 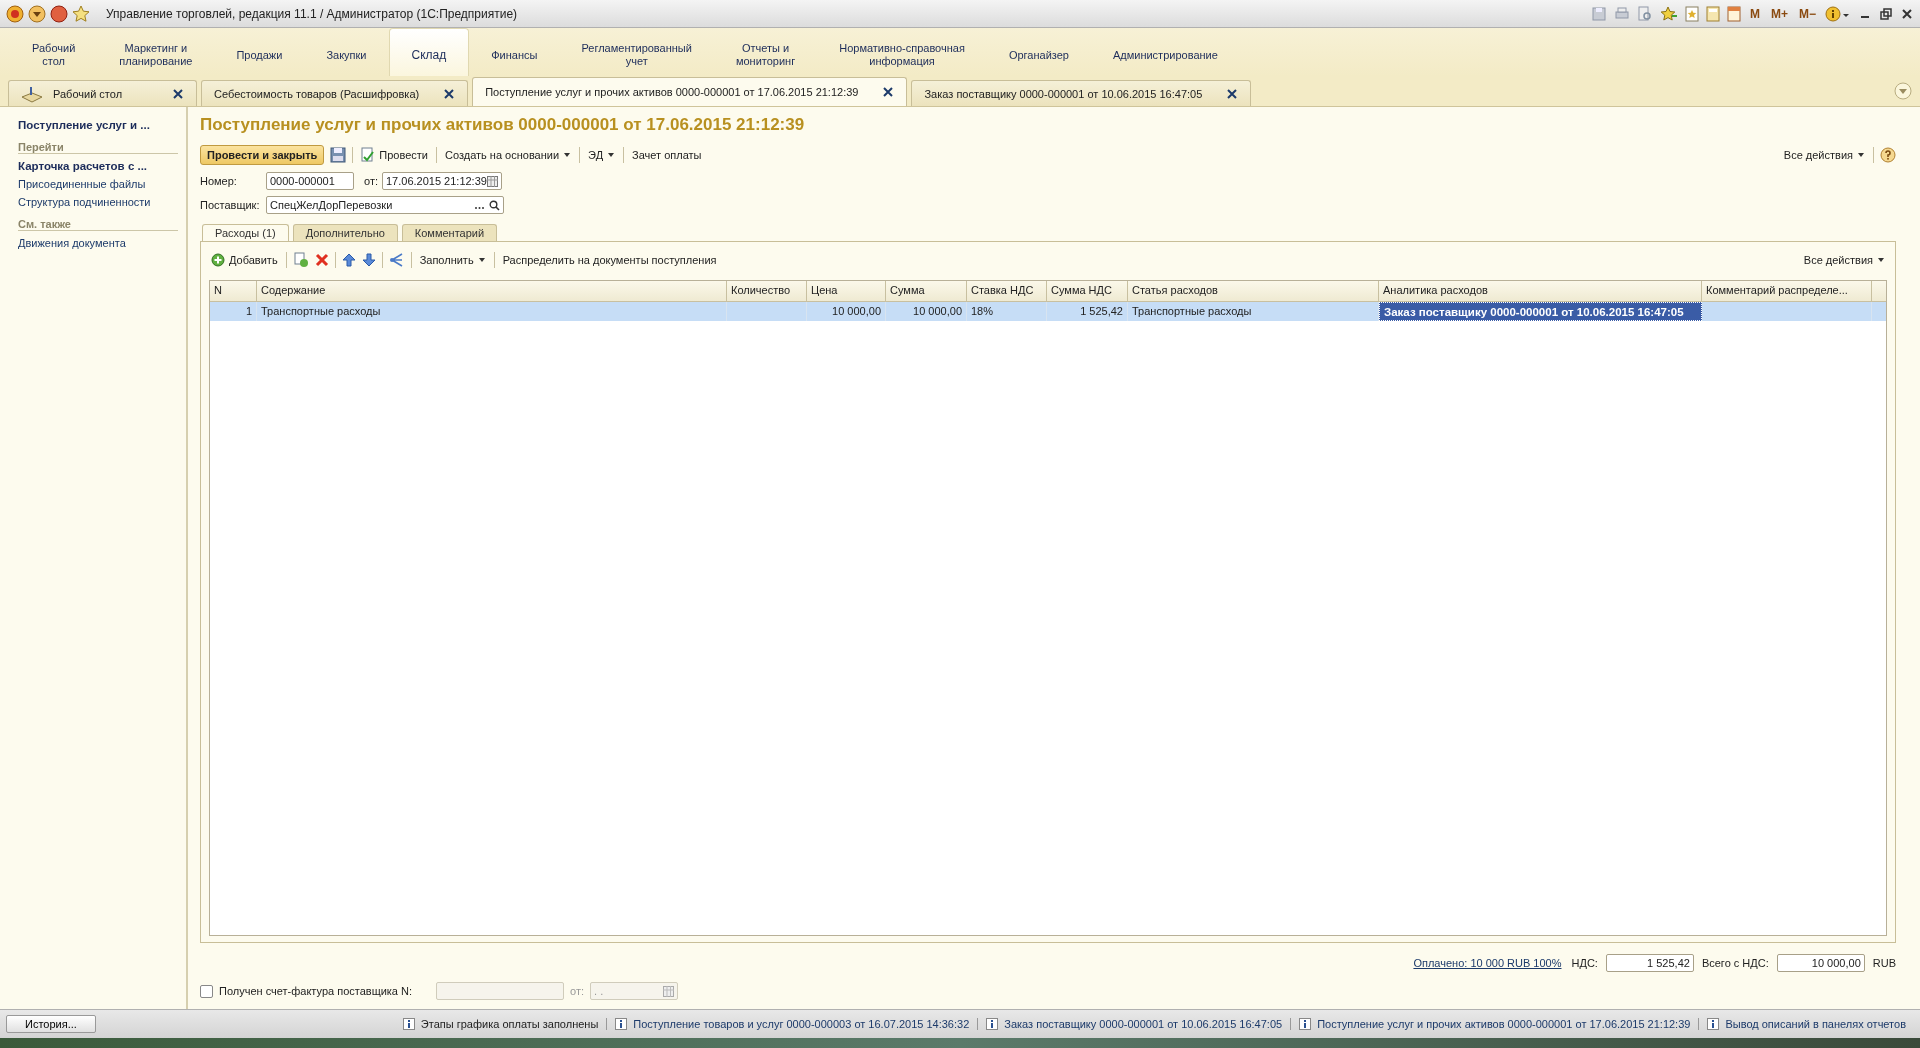 What do you see at coordinates (321, 260) in the screenshot?
I see `delete-icon` at bounding box center [321, 260].